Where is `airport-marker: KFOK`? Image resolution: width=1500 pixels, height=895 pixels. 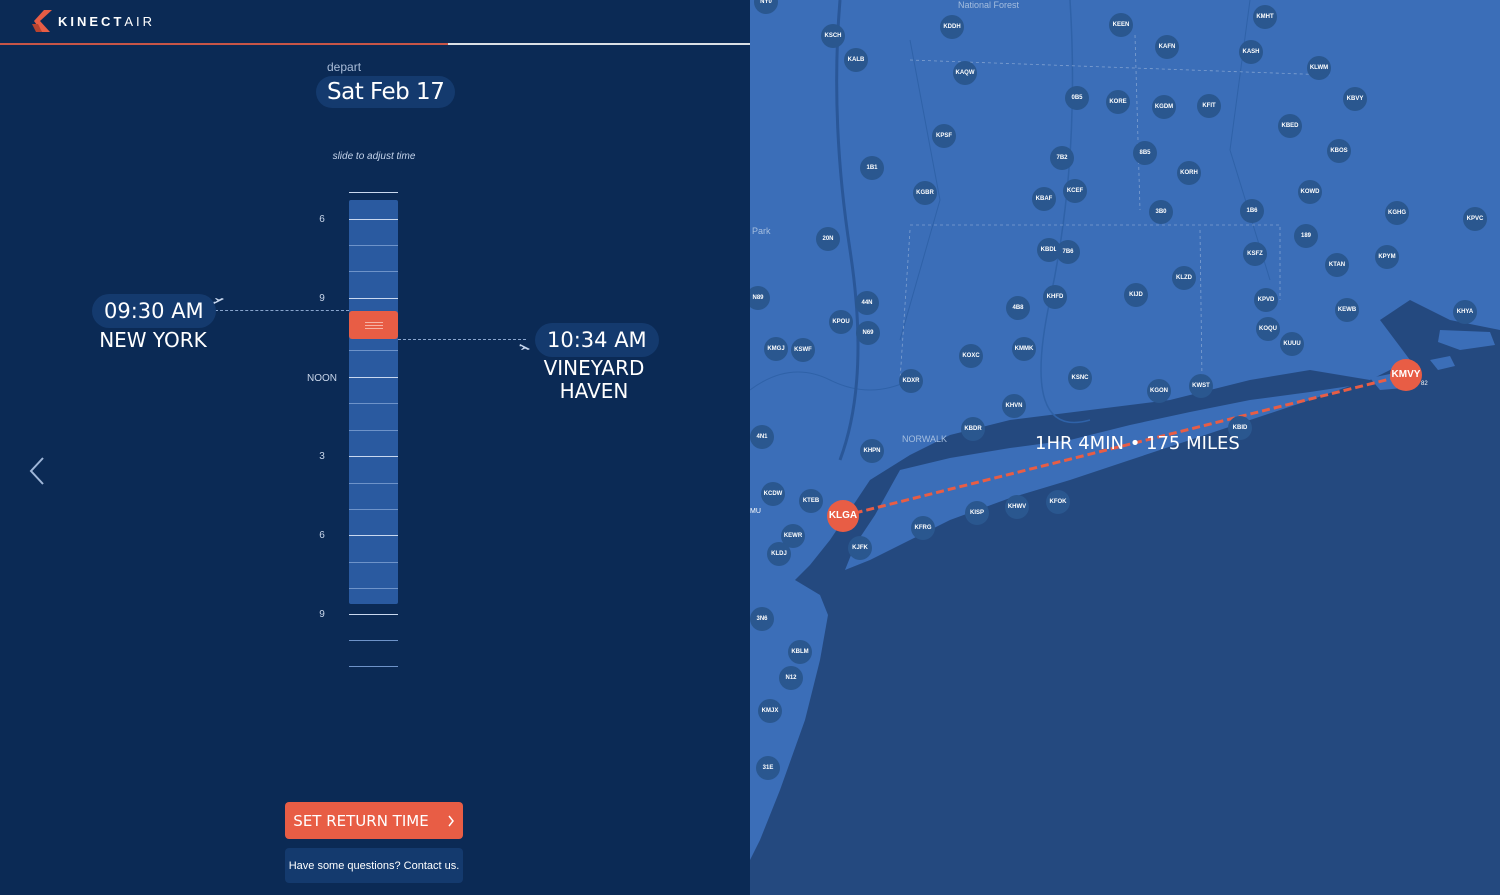 airport-marker: KFOK is located at coordinates (1058, 502).